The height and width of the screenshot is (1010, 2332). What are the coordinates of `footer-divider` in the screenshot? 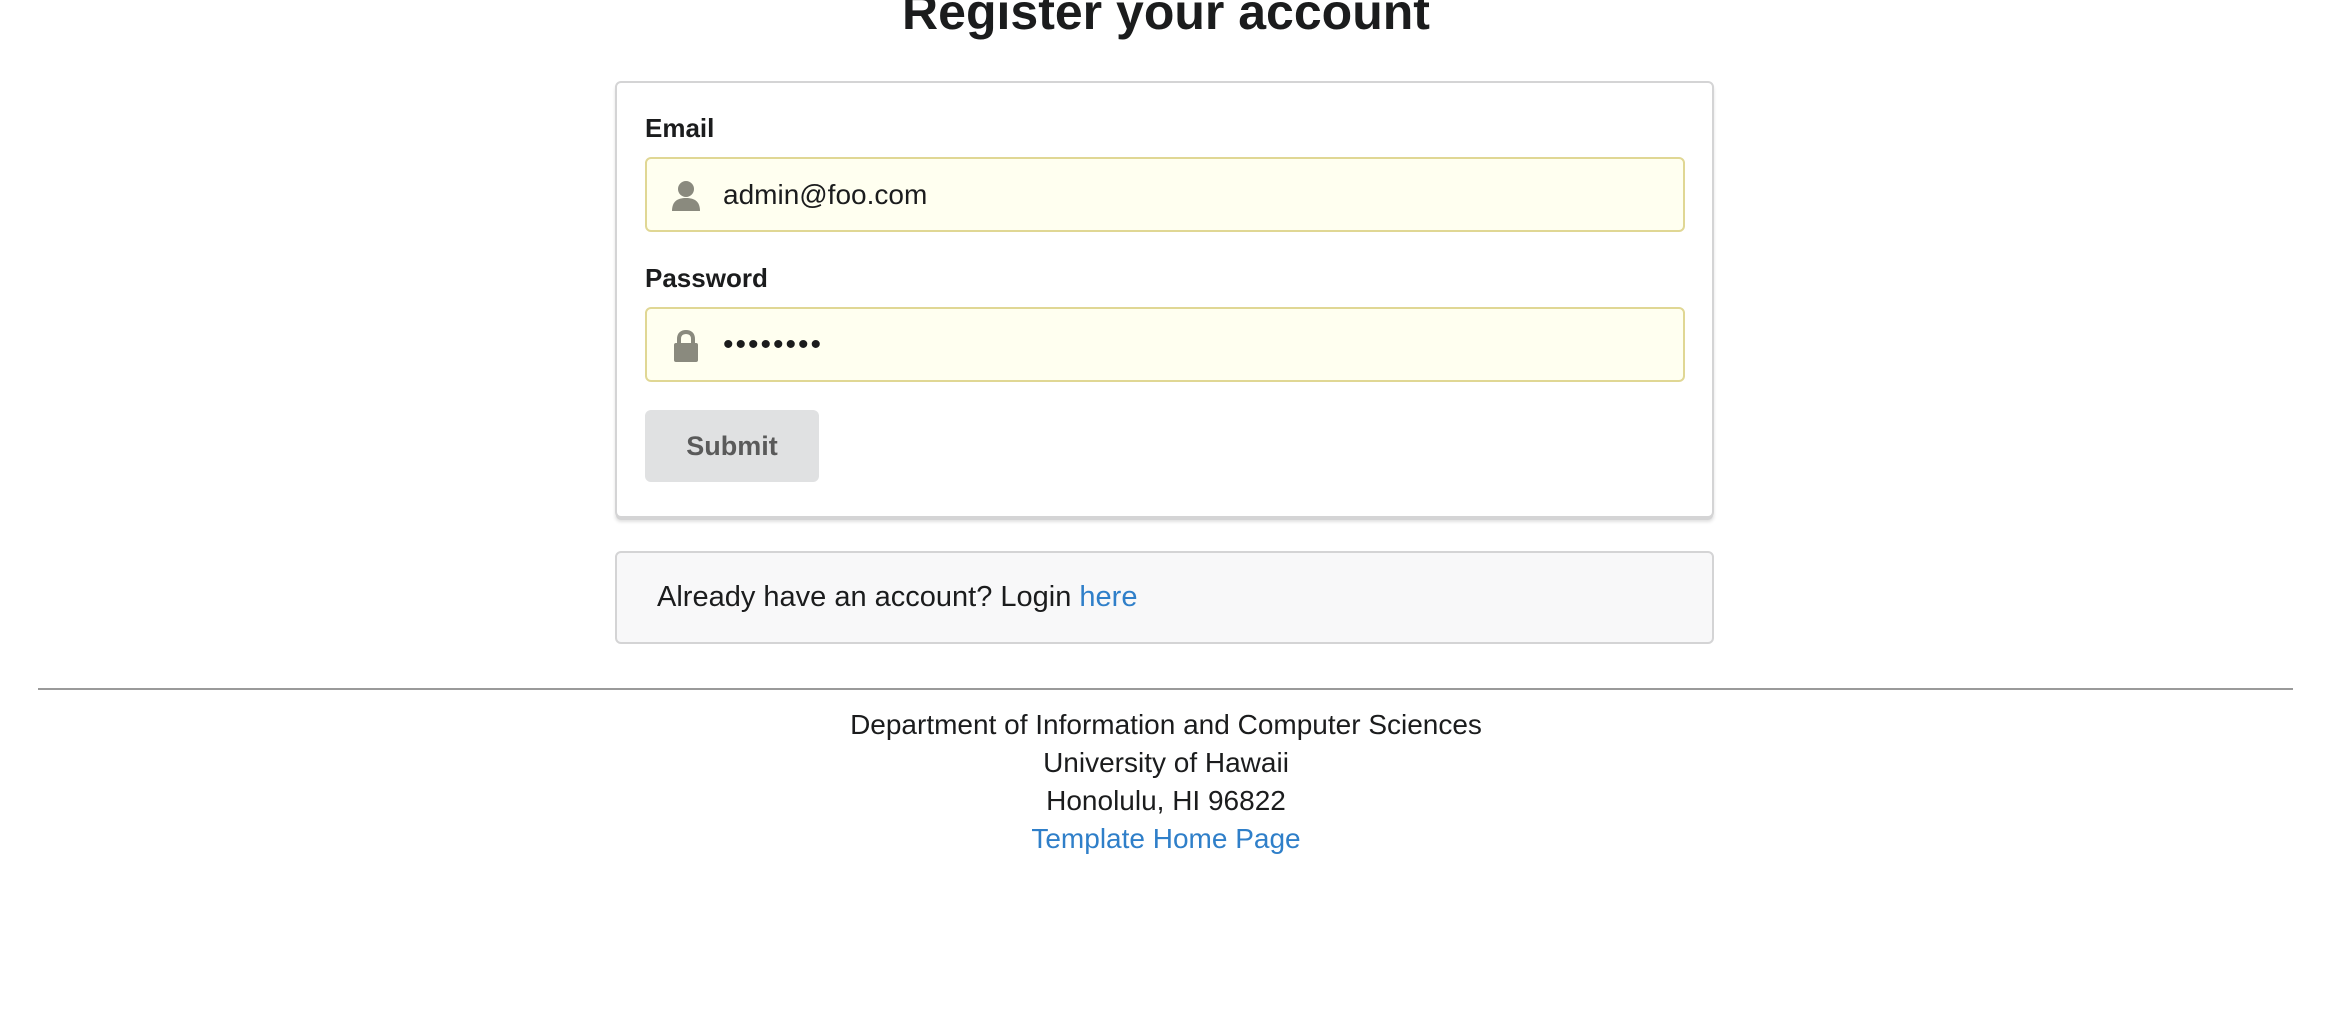 It's located at (1165, 689).